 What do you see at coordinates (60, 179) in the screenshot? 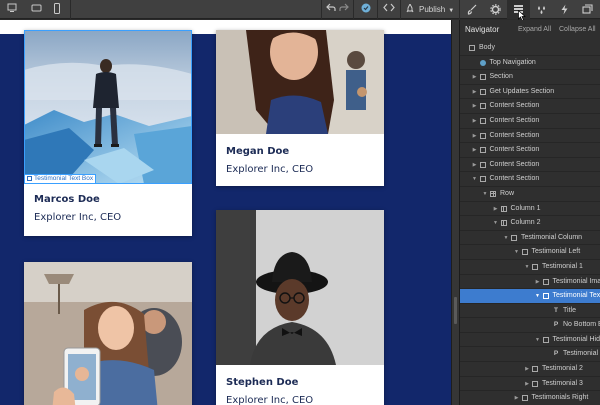
I see `selection-tag: Testimonial Text Box` at bounding box center [60, 179].